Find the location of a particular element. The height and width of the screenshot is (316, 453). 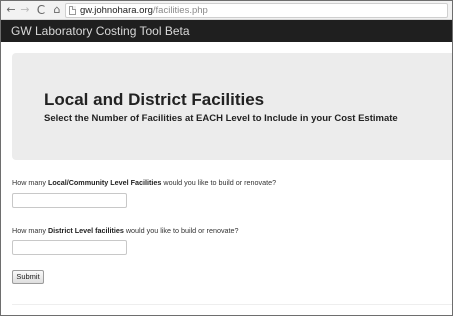

district-facilities-input is located at coordinates (69, 247).